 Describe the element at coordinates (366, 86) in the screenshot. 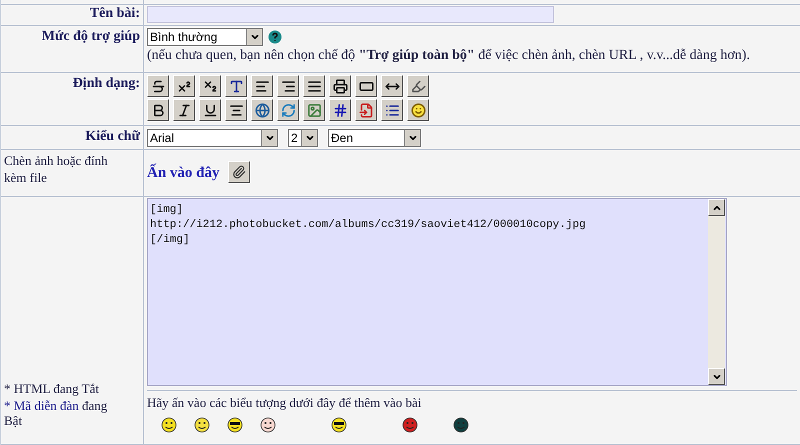

I see `text-field-button` at that location.